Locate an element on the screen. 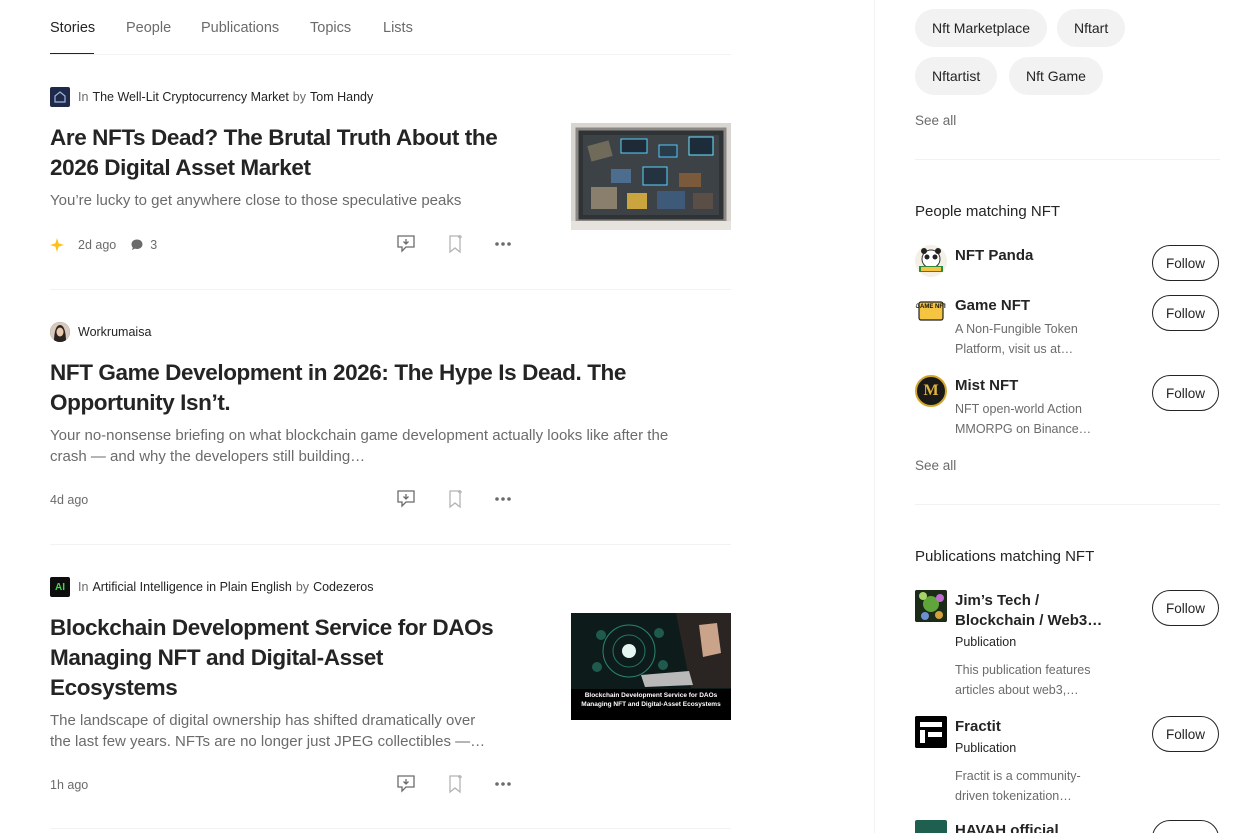 This screenshot has height=833, width=1248. story-footer: 4d ago is located at coordinates (69, 500).